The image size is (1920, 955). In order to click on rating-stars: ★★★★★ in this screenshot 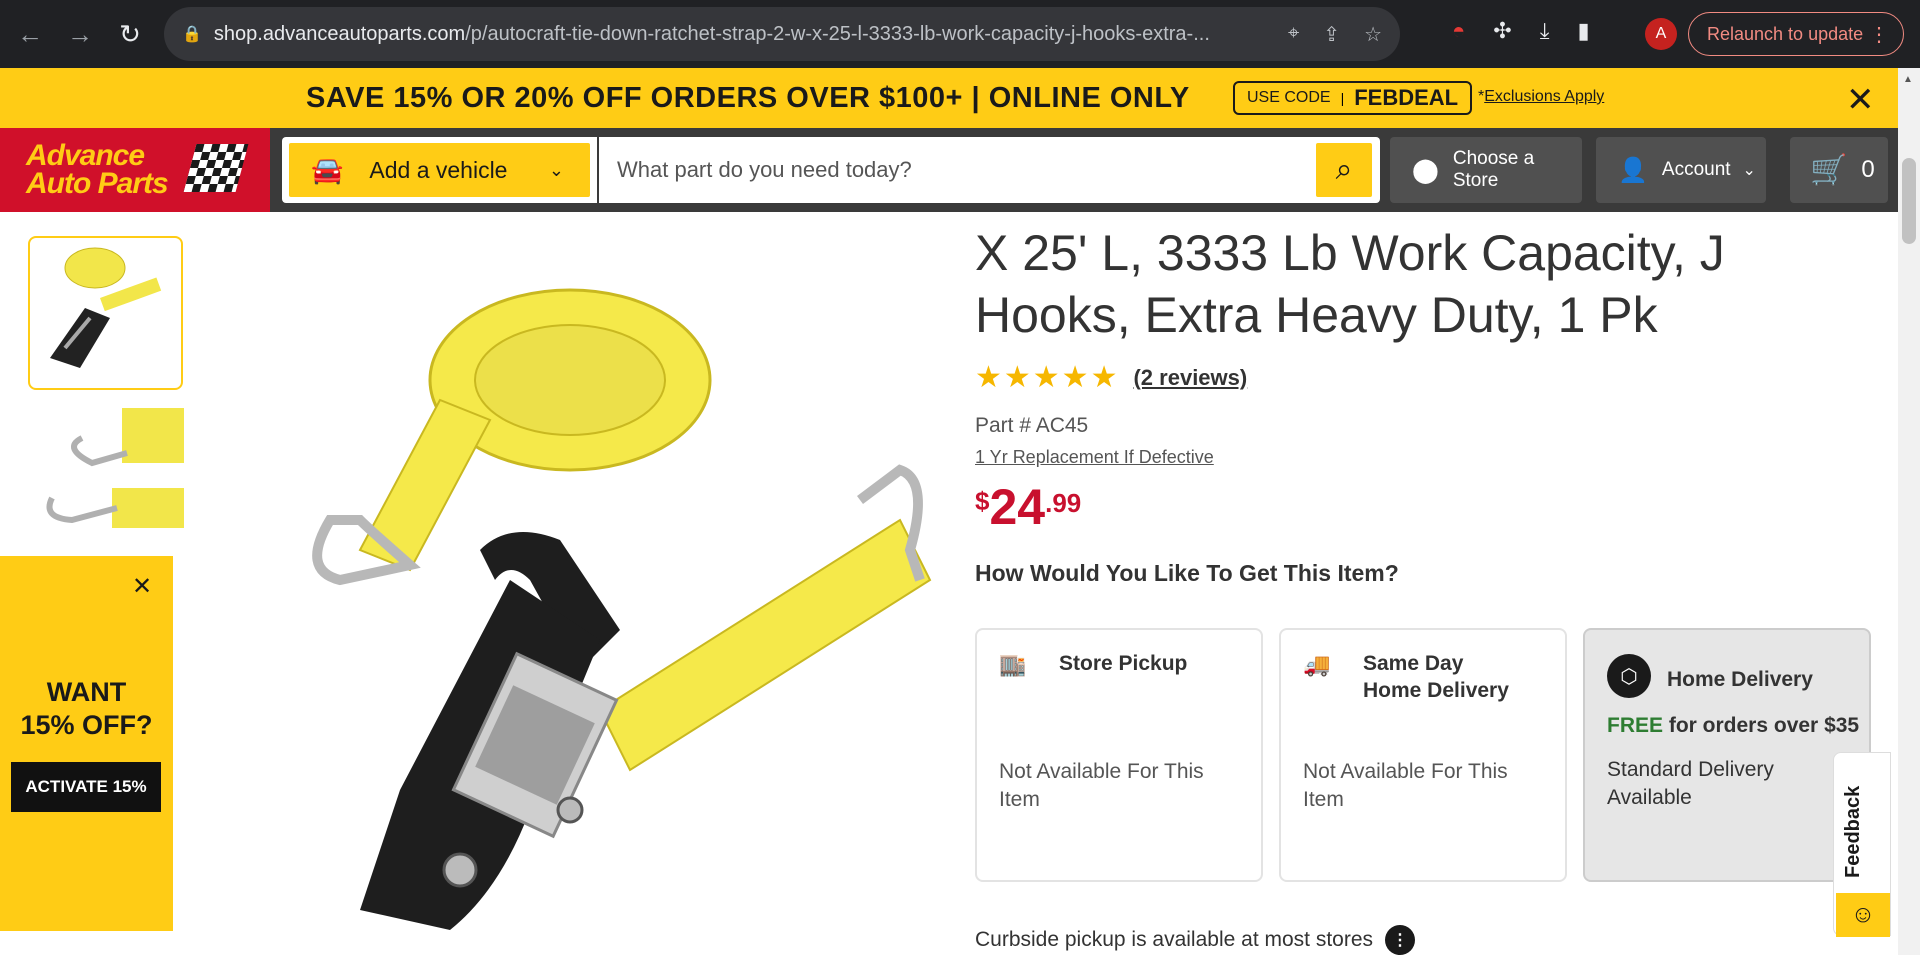, I will do `click(1047, 377)`.